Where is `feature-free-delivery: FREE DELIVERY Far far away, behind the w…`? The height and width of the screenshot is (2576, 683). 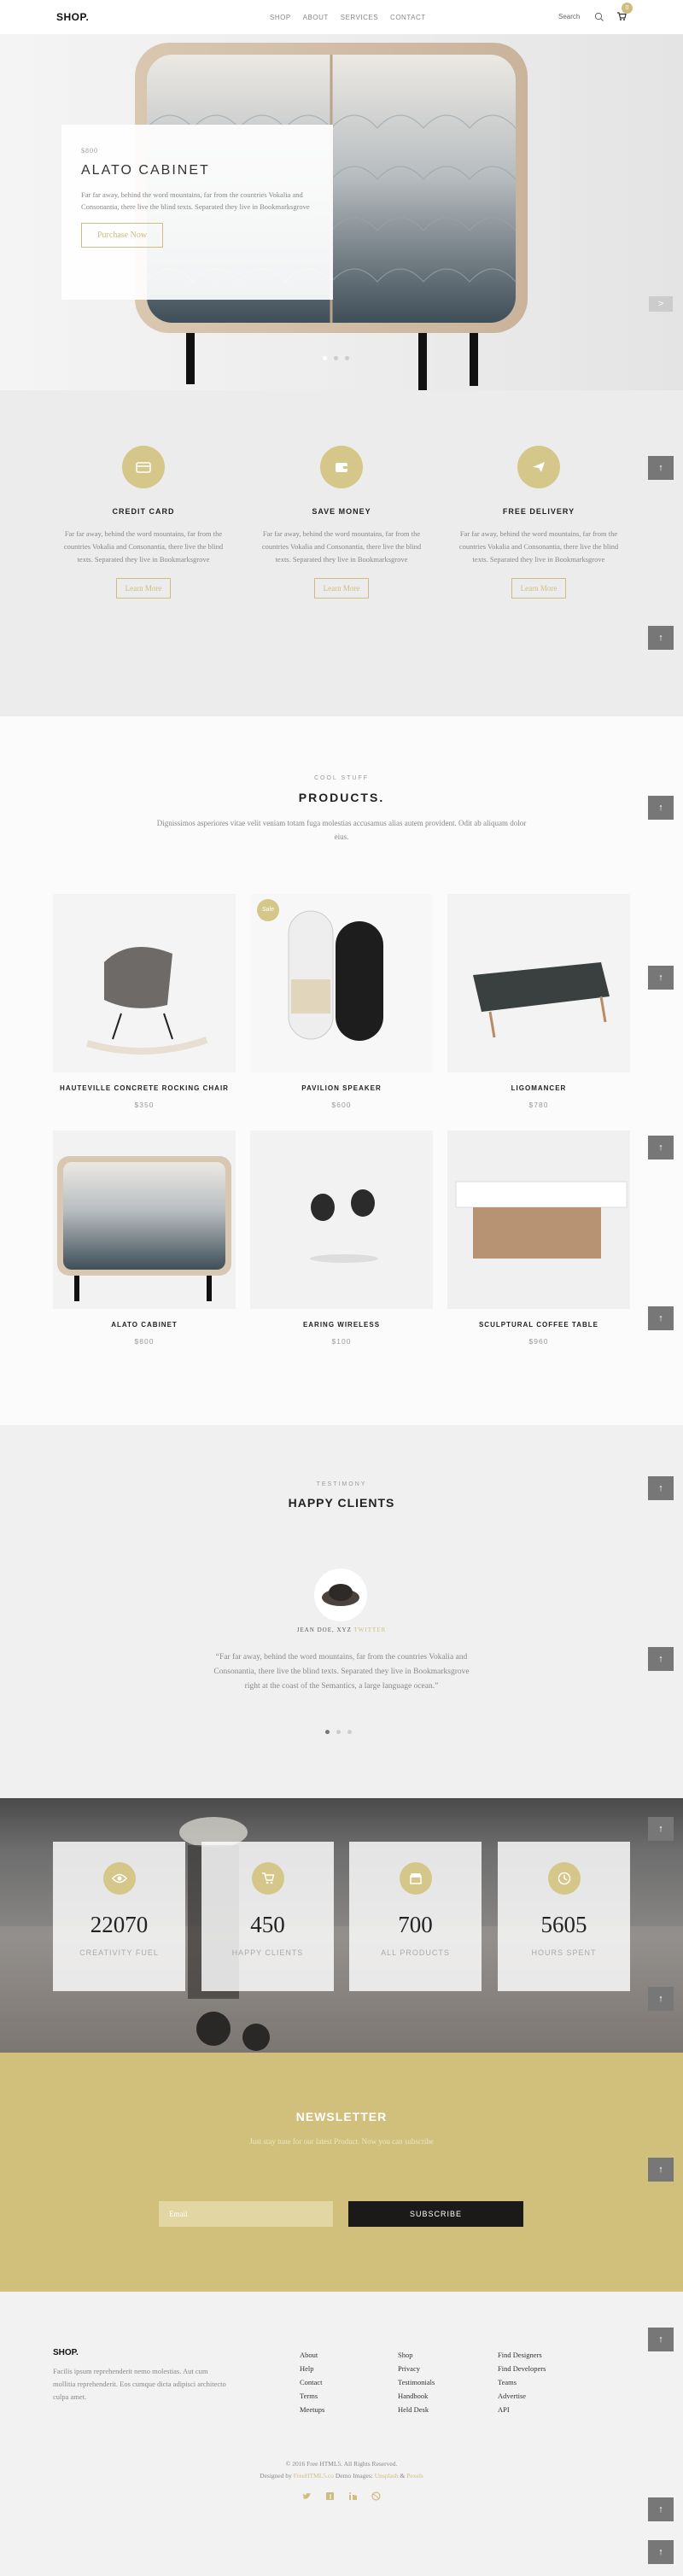
feature-free-delivery: FREE DELIVERY Far far away, behind the w… is located at coordinates (539, 522).